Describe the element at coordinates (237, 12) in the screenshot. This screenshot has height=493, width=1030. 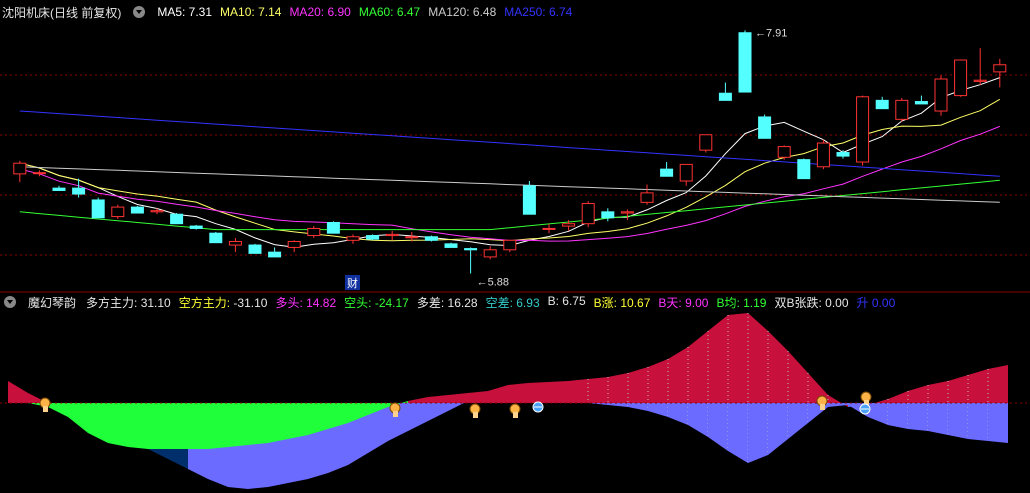
I see `ma-item-label: MA10:` at that location.